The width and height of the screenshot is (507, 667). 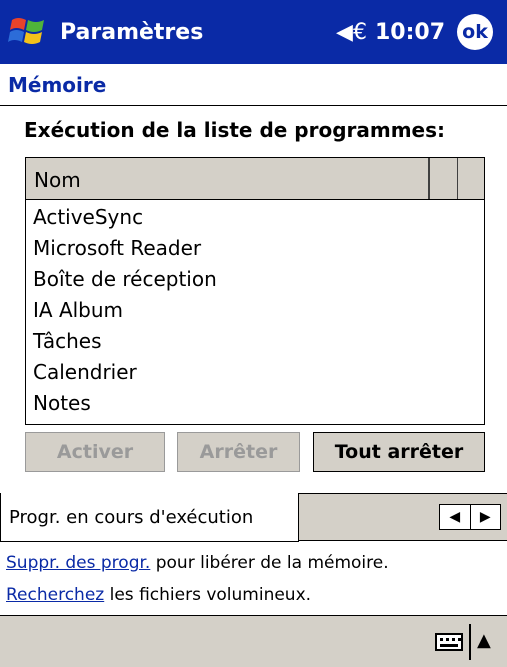 I want to click on info-text: pour libérer de la mémoire., so click(x=269, y=563).